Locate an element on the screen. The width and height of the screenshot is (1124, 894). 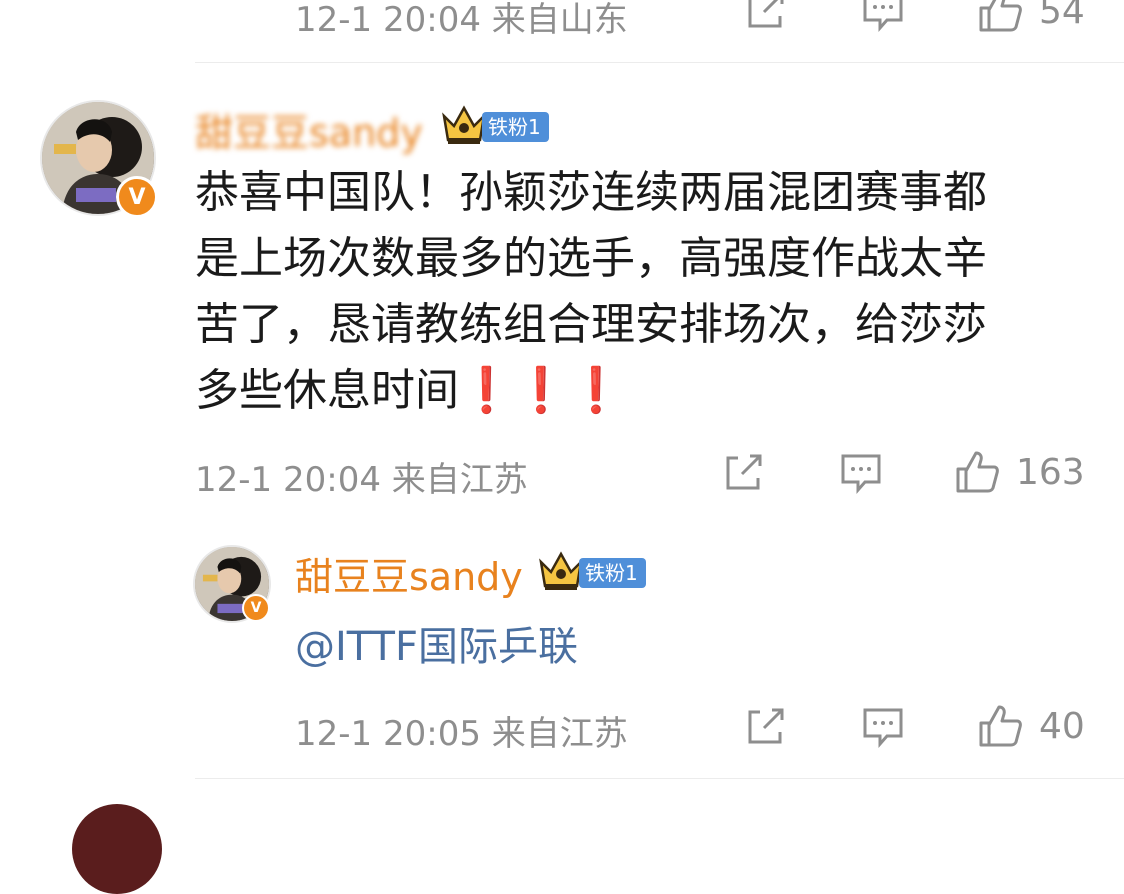
like-count: 40 is located at coordinates (1062, 726).